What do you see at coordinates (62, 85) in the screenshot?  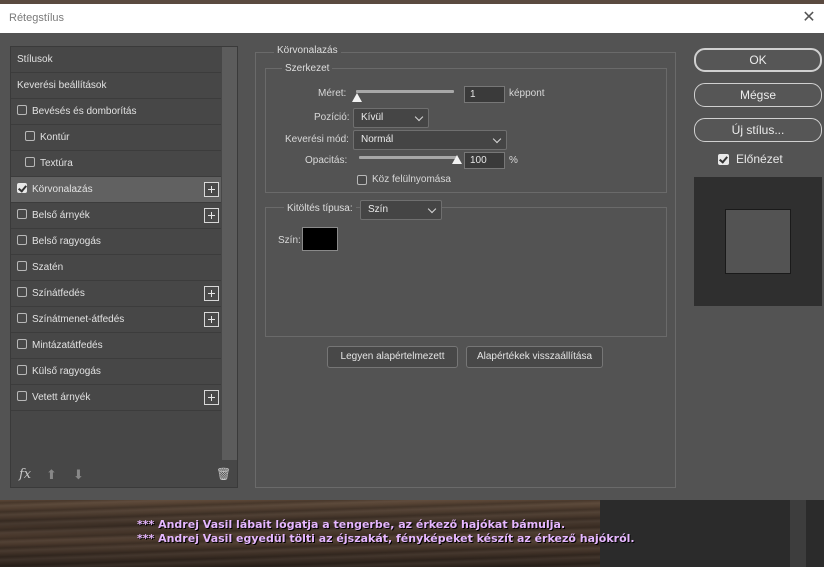 I see `style-item-label: Keverési beállítások` at bounding box center [62, 85].